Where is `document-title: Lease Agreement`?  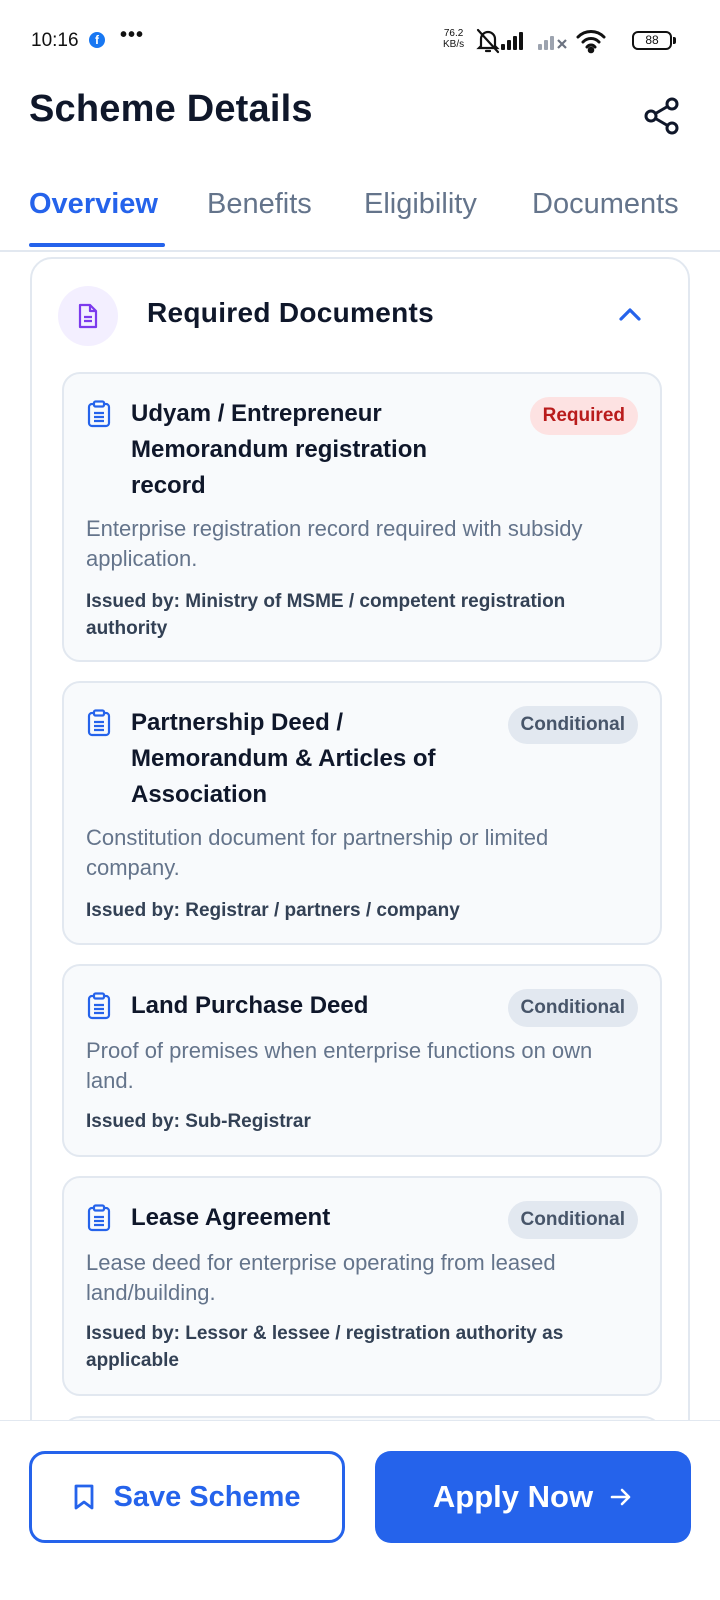
document-title: Lease Agreement is located at coordinates (231, 1217).